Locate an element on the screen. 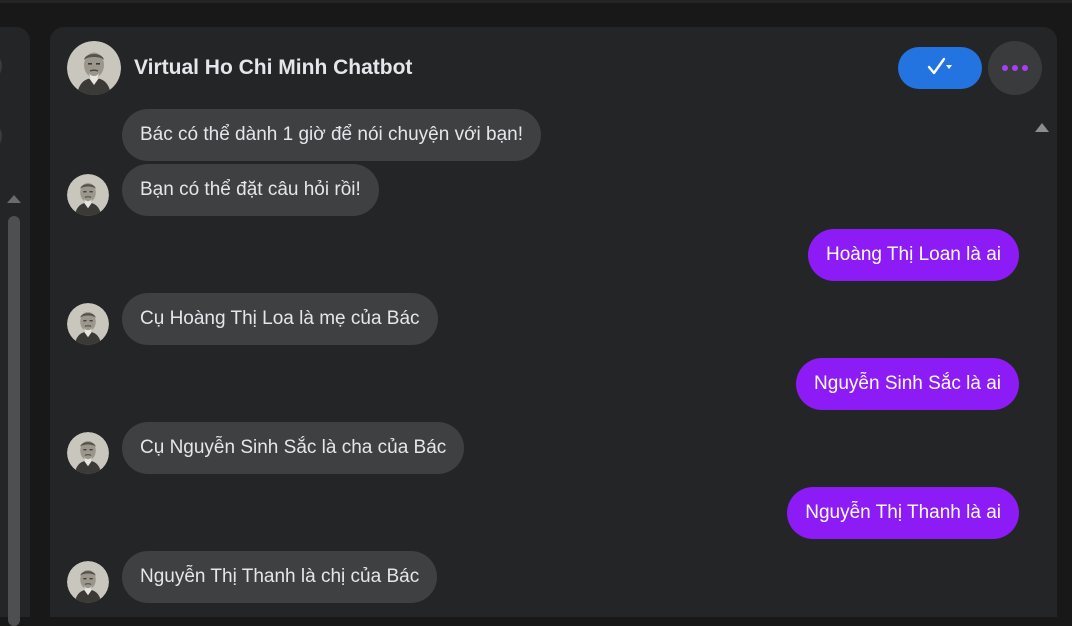  bot-message: Cụ Nguyễn Sinh Sắc là cha của Bác is located at coordinates (293, 448).